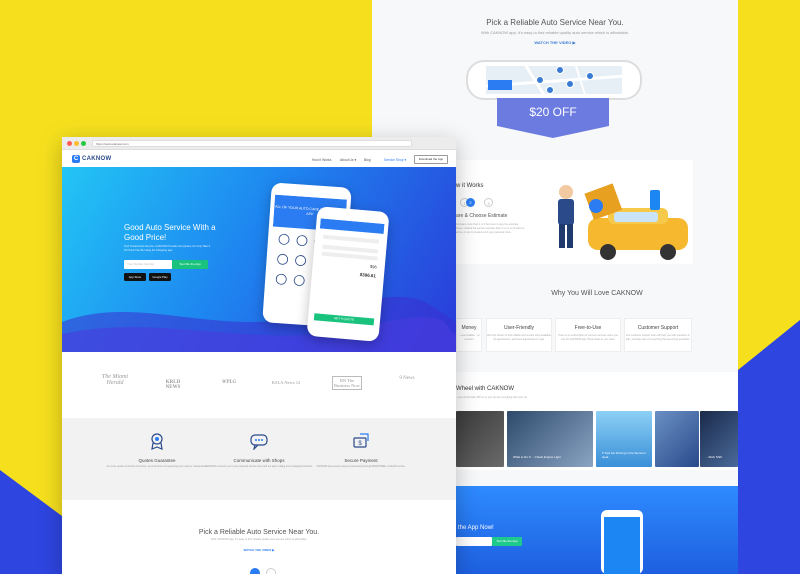 The image size is (800, 574). Describe the element at coordinates (373, 266) in the screenshot. I see `phone-price-small: $96` at that location.